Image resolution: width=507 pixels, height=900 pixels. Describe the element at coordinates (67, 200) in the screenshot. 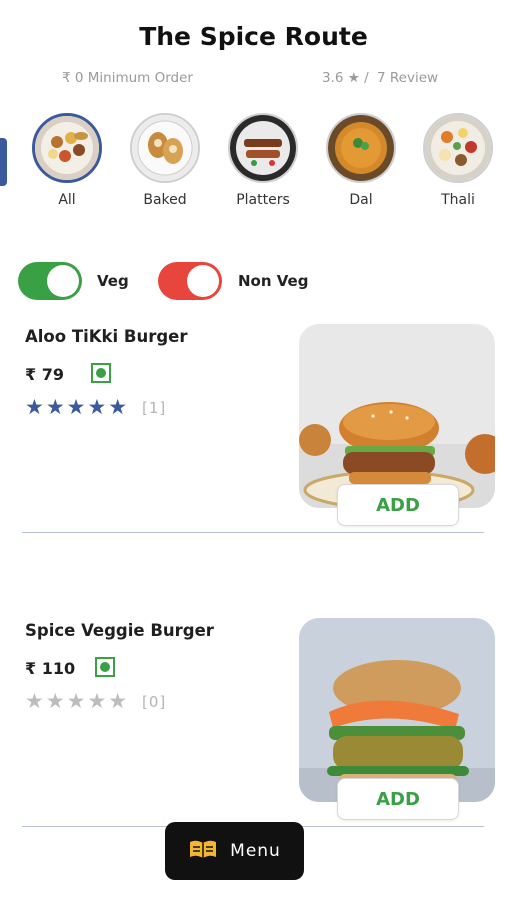

I see `category-label: All` at that location.